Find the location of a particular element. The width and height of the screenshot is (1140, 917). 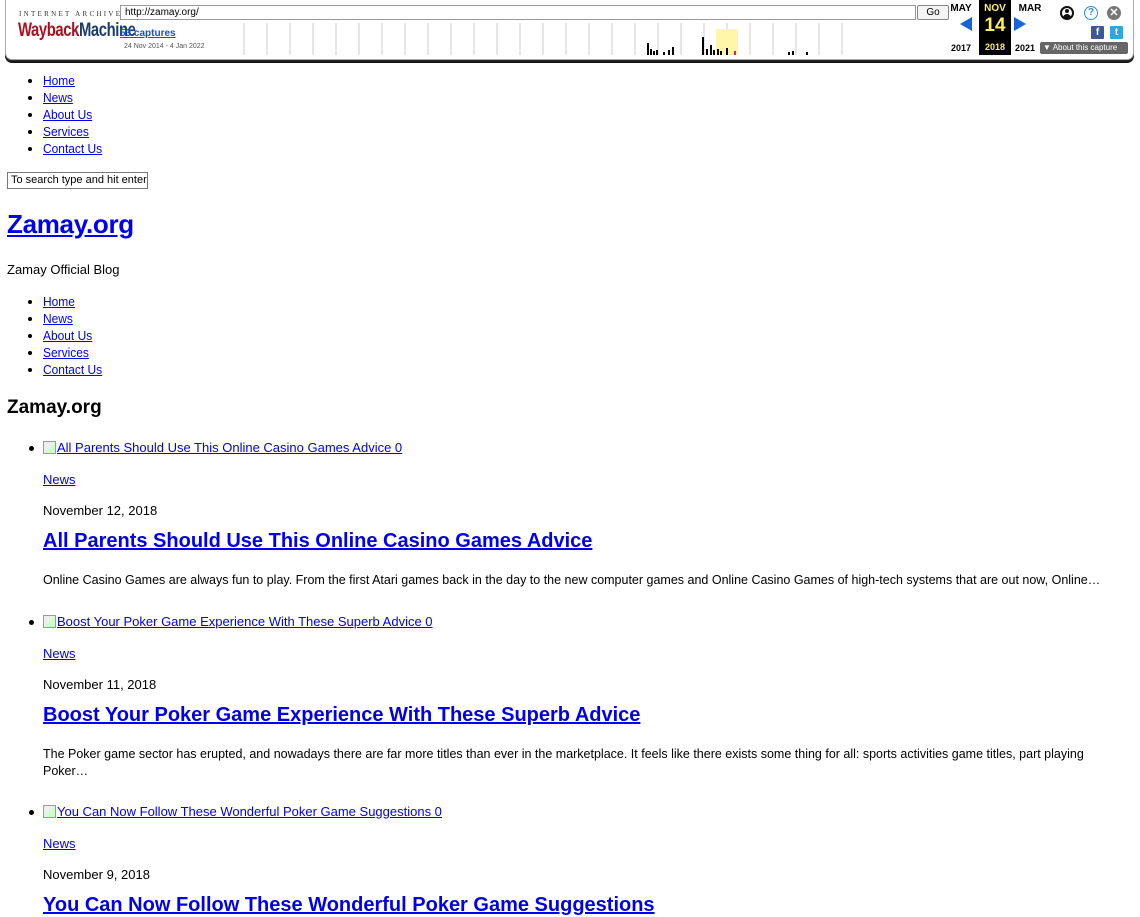

wayback-machine-wordmark: WaybackMachine is located at coordinates (77, 30).